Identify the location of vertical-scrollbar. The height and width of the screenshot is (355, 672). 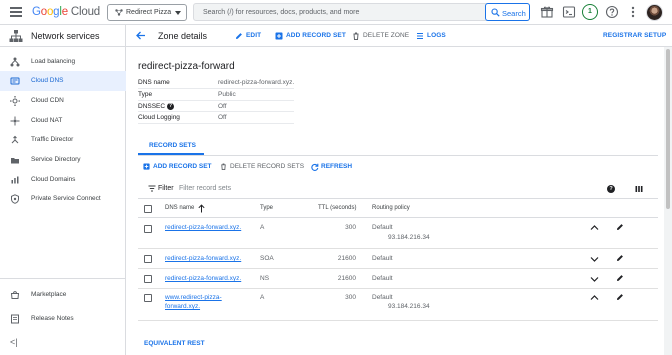
(668, 201).